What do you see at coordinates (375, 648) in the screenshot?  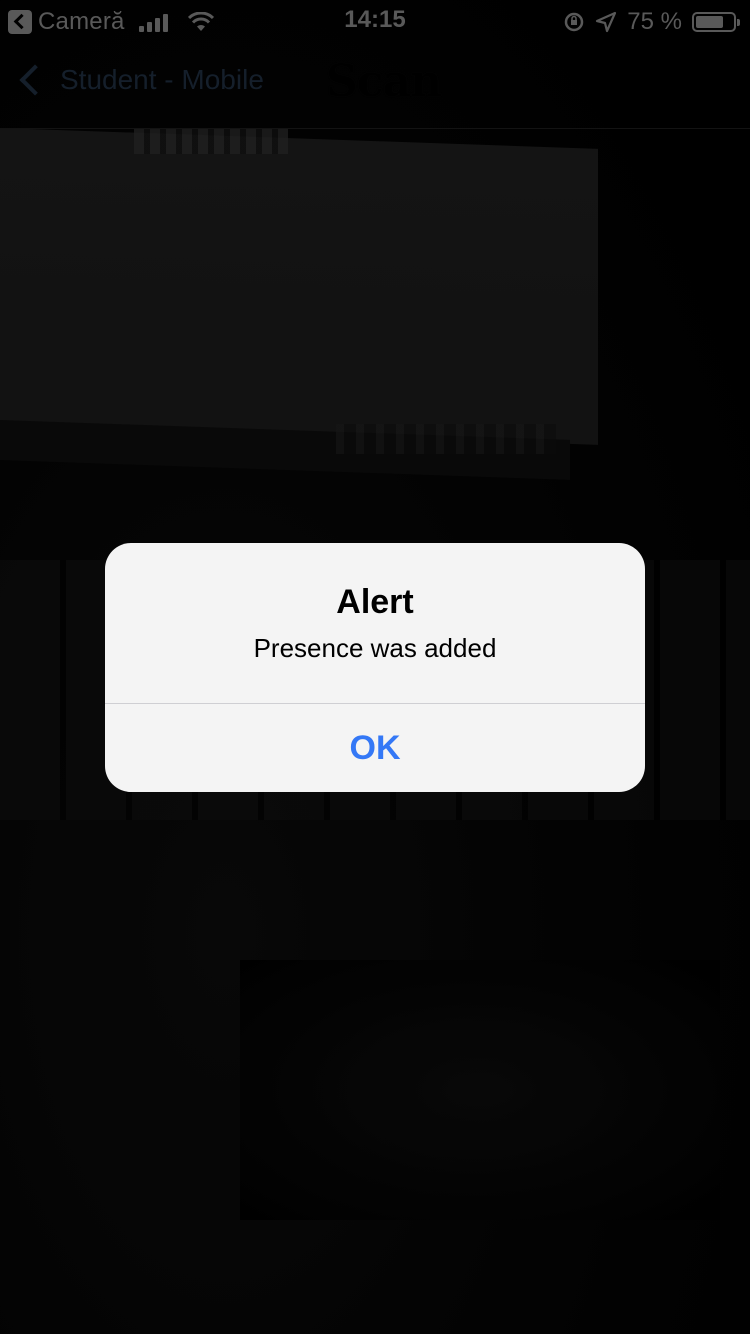 I see `alert-message: Presence was added` at bounding box center [375, 648].